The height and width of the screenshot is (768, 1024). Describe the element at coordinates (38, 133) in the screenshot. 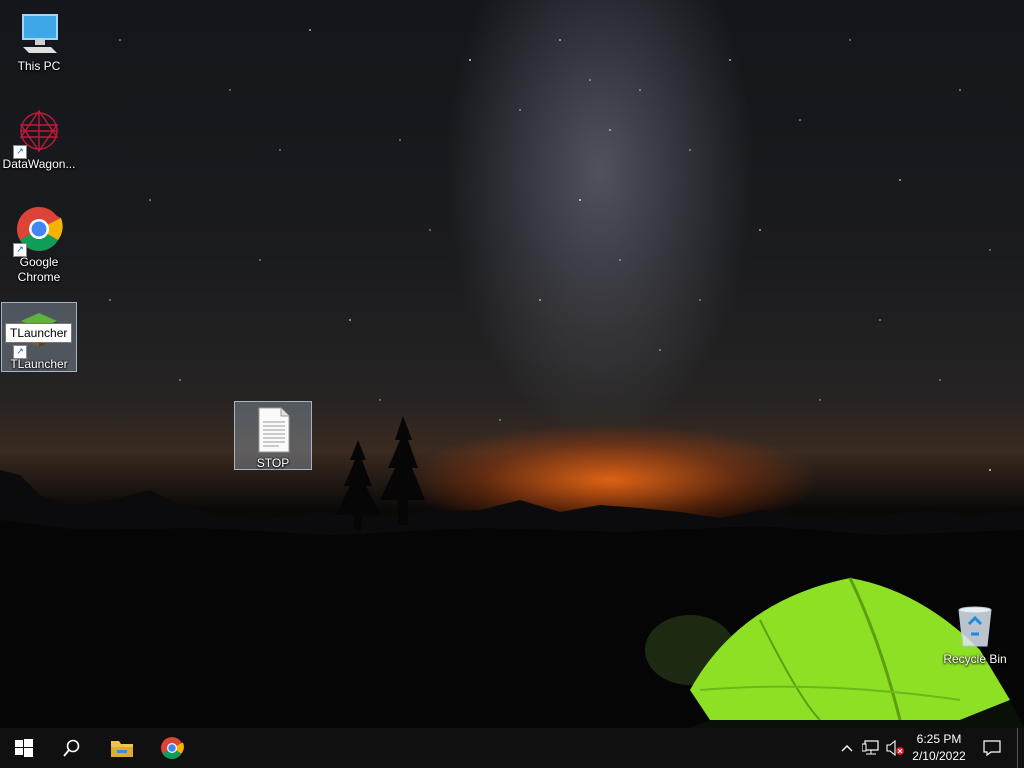

I see `datawagon-icon: ↗` at that location.